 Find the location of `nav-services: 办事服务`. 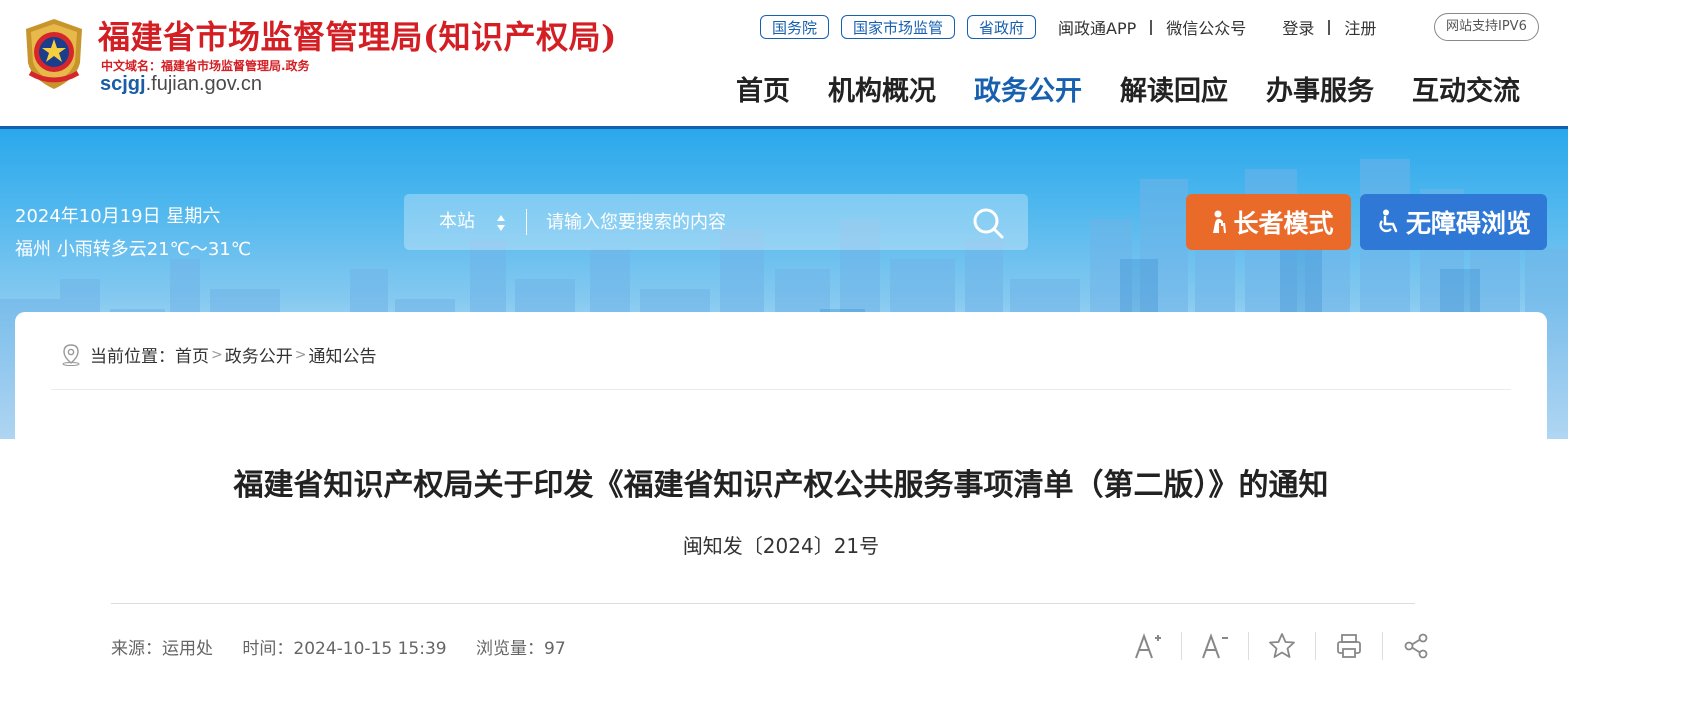

nav-services: 办事服务 is located at coordinates (1320, 92).